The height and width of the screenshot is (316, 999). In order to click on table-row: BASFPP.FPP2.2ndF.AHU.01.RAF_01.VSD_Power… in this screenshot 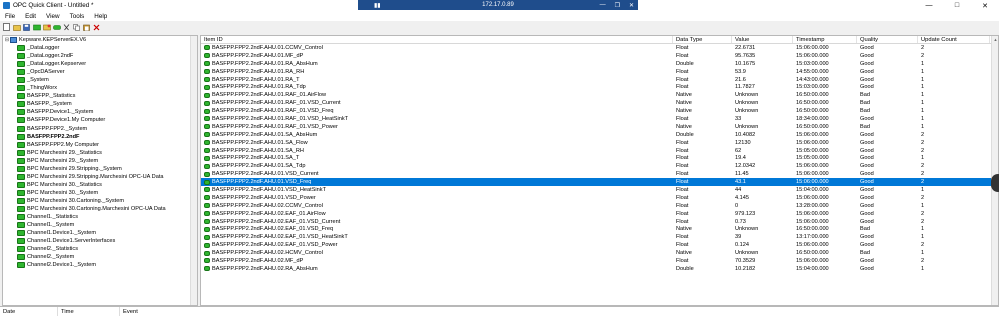, I will do `click(599, 127)`.